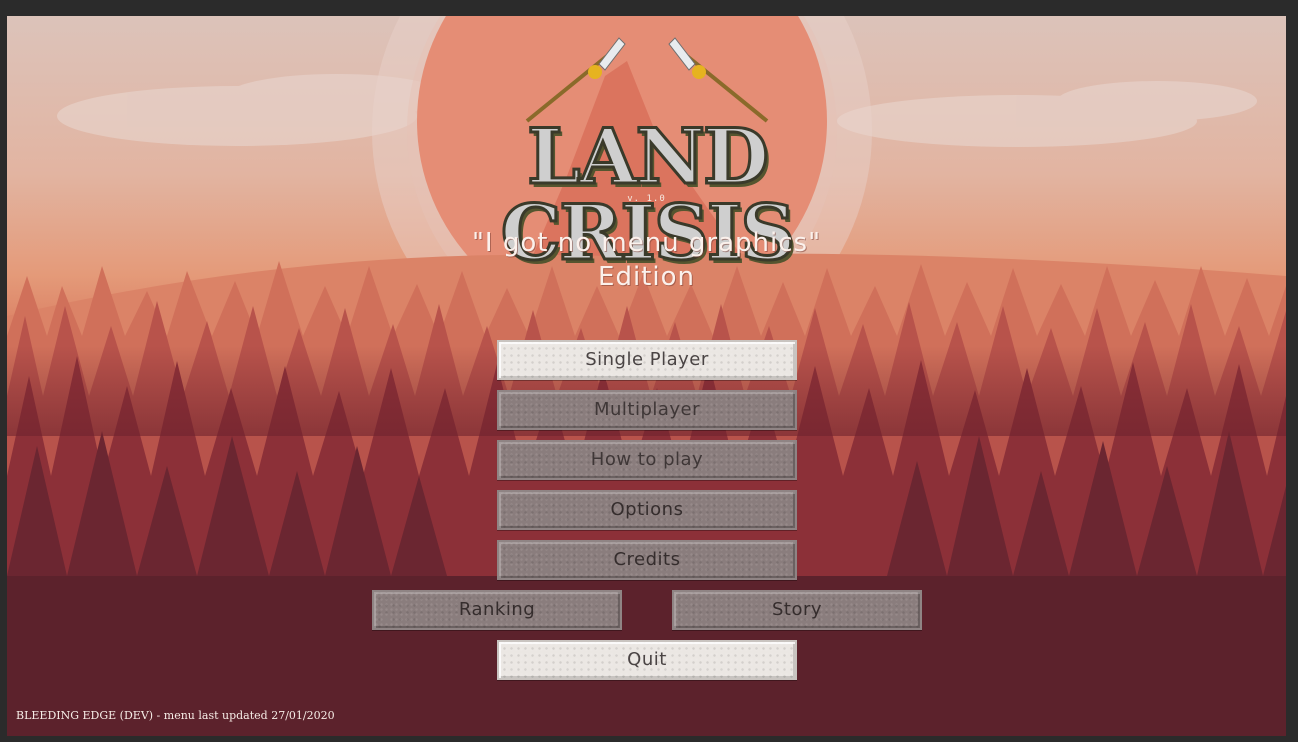 This screenshot has width=1298, height=742. Describe the element at coordinates (646, 277) in the screenshot. I see `subtitle-line-2: Edition` at that location.